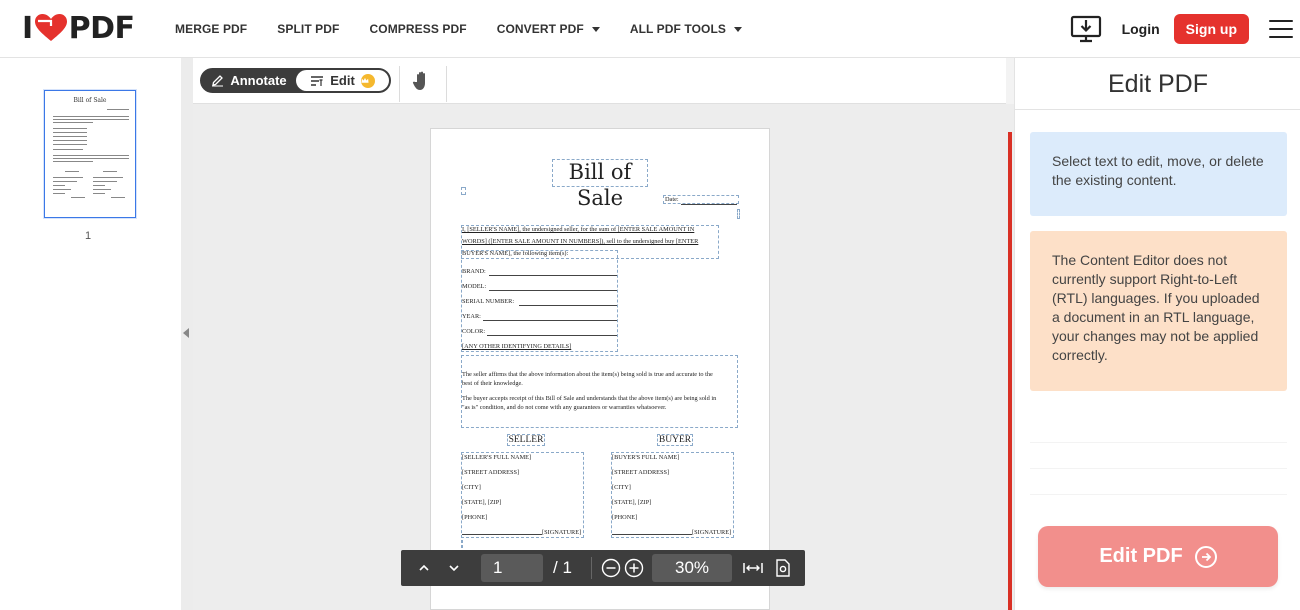  What do you see at coordinates (90, 100) in the screenshot?
I see `thumbnail-title: Bill of Sale` at bounding box center [90, 100].